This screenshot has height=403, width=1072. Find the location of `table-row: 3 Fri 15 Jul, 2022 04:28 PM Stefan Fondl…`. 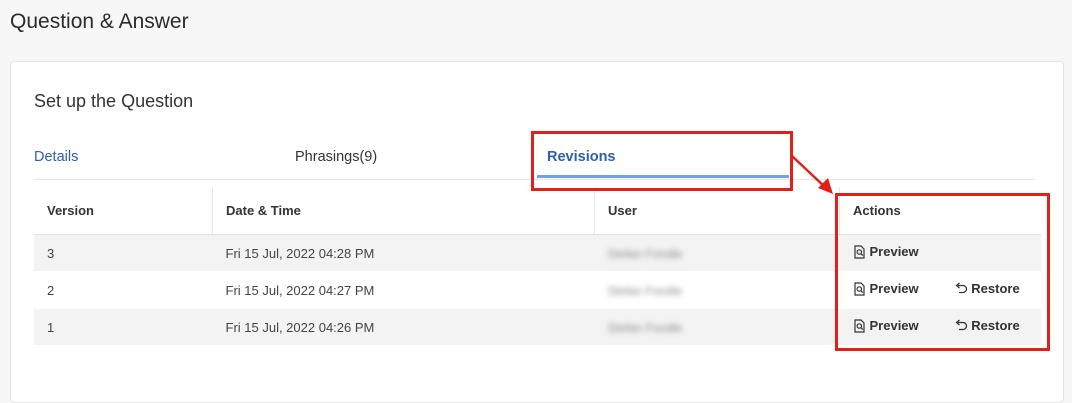

table-row: 3 Fri 15 Jul, 2022 04:28 PM Stefan Fondl… is located at coordinates (537, 253).